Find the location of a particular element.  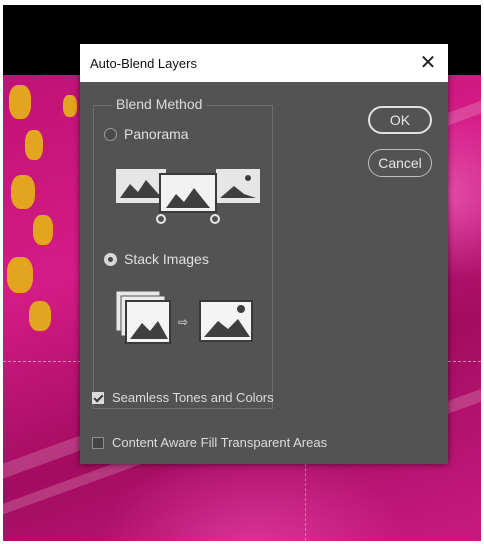

panorama-radio: Panorama is located at coordinates (146, 134).